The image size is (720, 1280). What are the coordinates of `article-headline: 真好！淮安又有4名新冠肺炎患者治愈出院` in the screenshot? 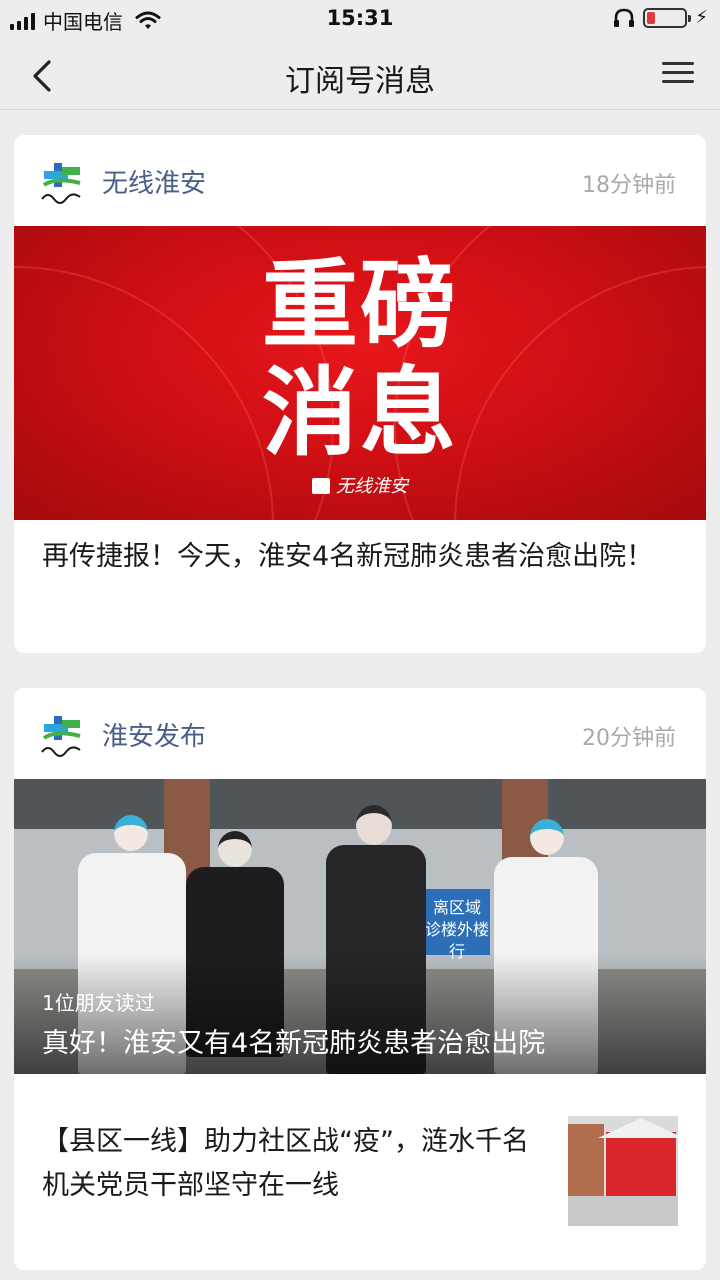 It's located at (293, 1040).